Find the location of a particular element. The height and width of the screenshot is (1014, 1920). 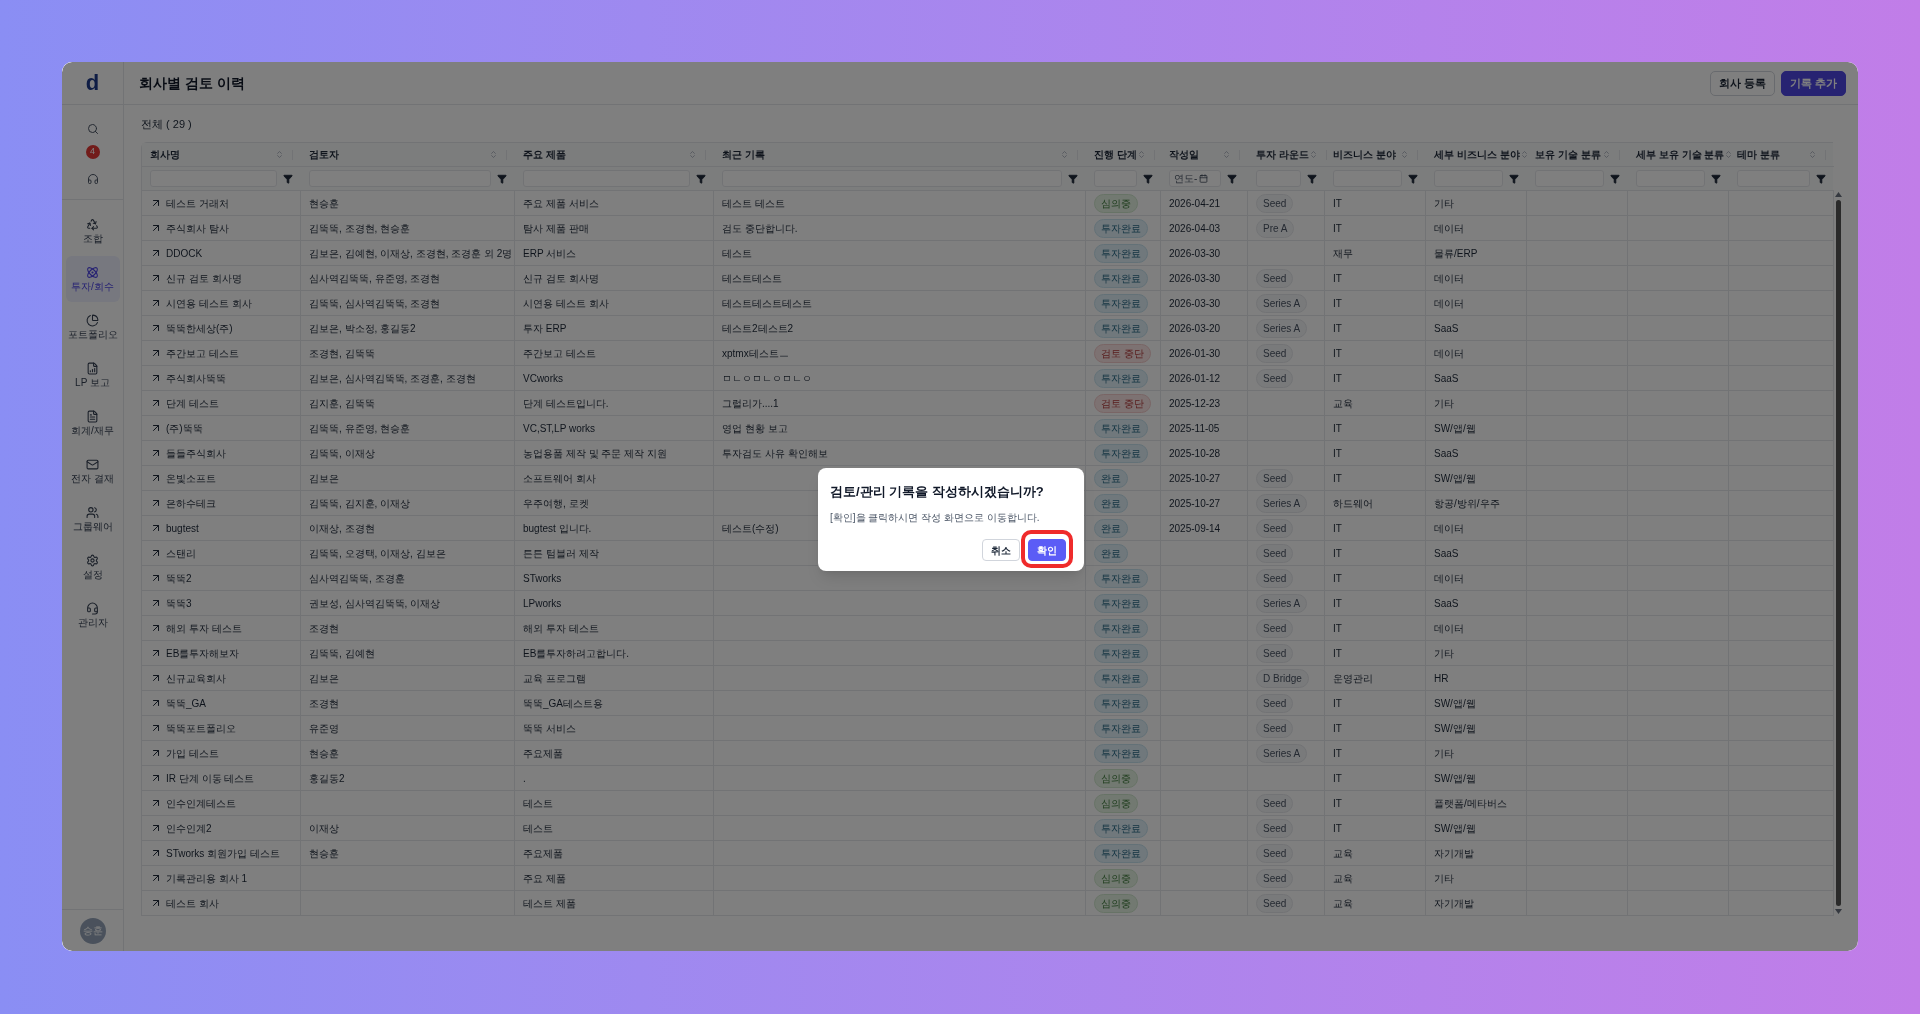

company-link: 온빛소프트 is located at coordinates (183, 478).